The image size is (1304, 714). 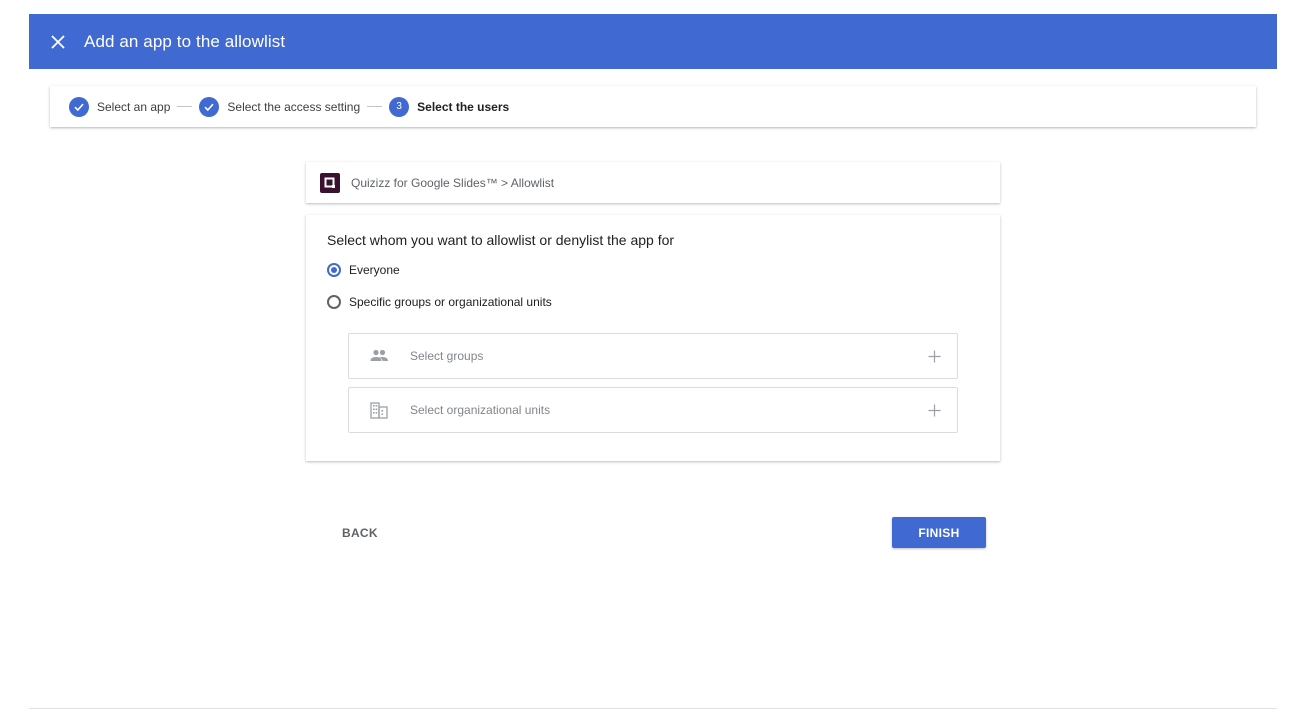 What do you see at coordinates (334, 302) in the screenshot?
I see `radio-button-unchecked` at bounding box center [334, 302].